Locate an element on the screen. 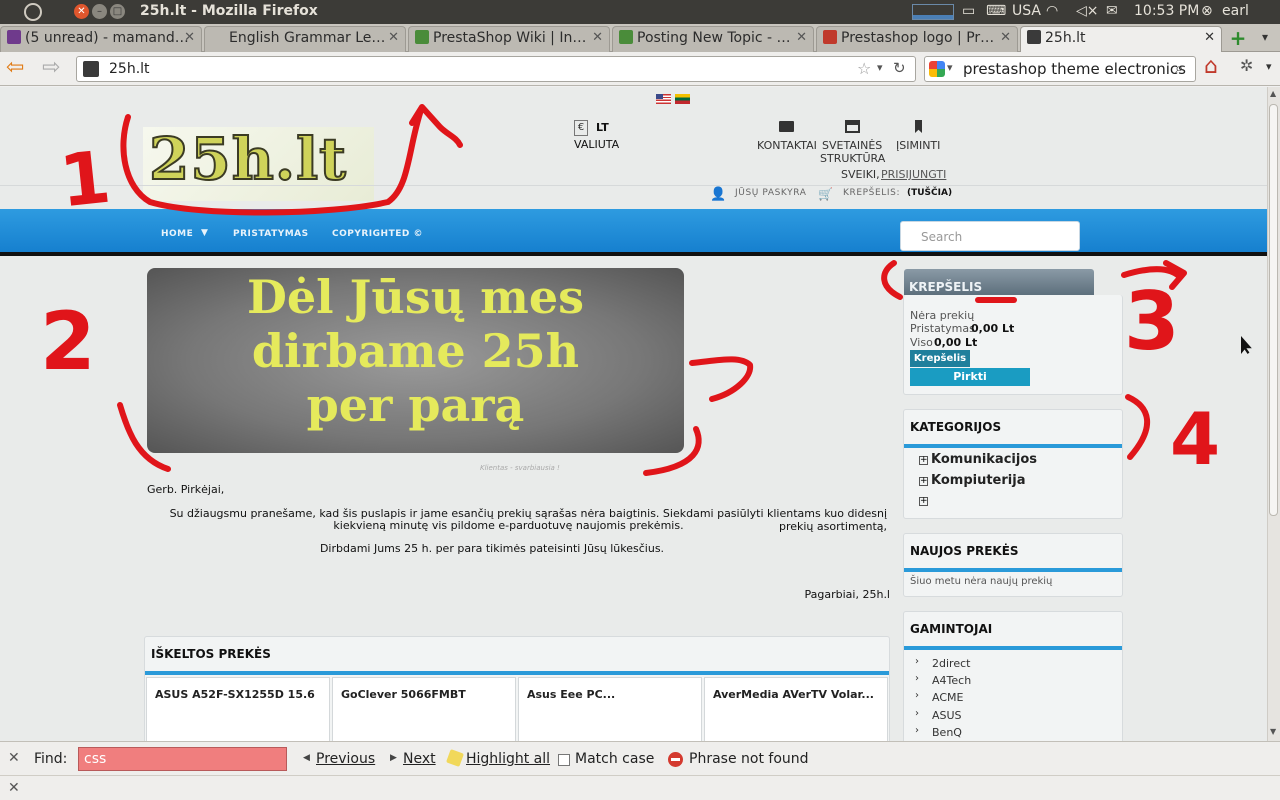 This screenshot has width=1280, height=800. ubuntu-logo-icon is located at coordinates (33, 12).